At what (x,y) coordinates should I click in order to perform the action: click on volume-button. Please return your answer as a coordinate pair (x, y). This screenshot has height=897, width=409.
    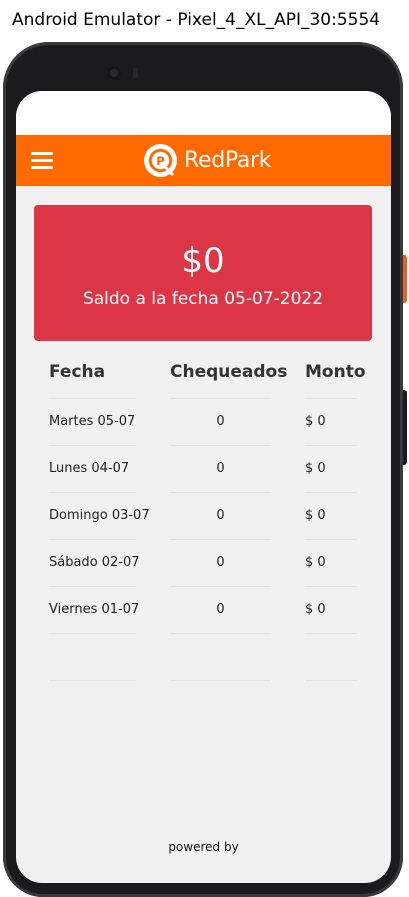
    Looking at the image, I should click on (405, 427).